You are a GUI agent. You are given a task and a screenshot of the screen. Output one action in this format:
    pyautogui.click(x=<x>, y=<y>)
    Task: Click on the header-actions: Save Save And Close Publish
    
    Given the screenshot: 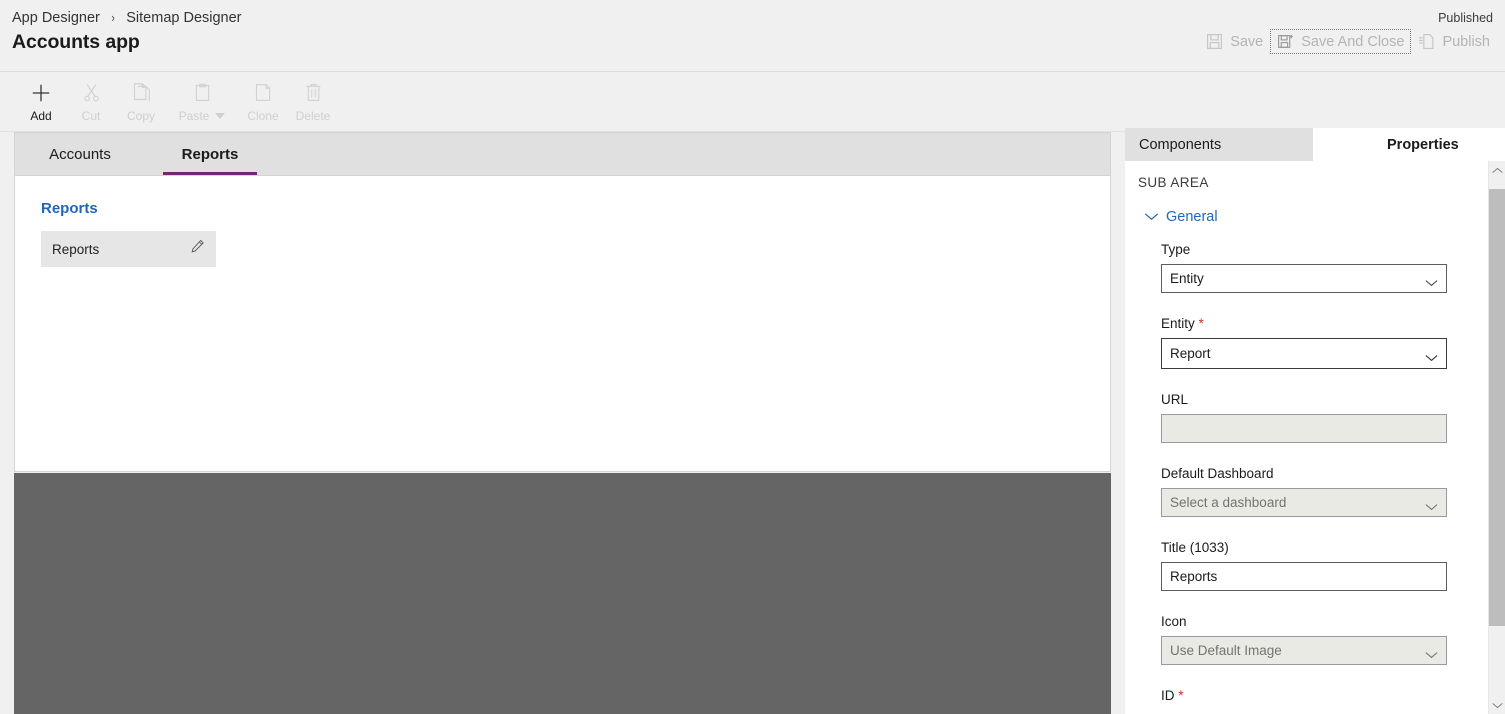 What is the action you would take?
    pyautogui.click(x=1348, y=41)
    